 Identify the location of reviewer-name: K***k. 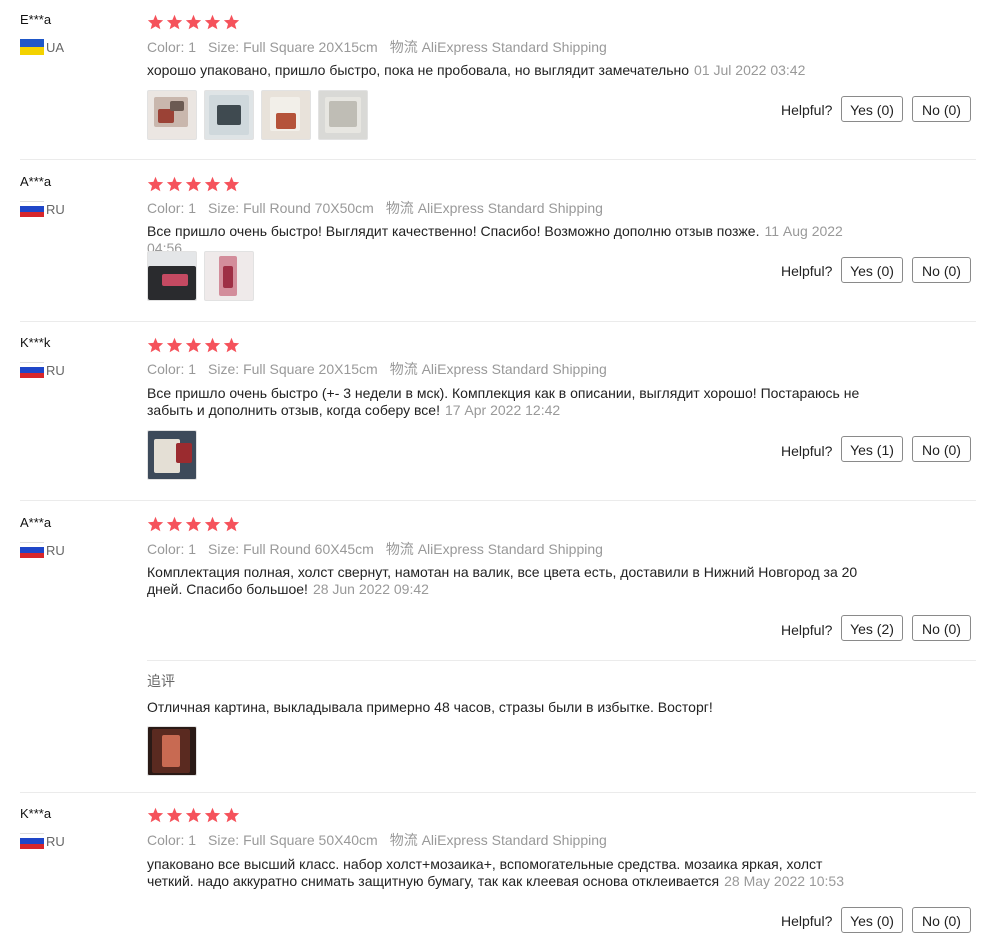
(35, 342).